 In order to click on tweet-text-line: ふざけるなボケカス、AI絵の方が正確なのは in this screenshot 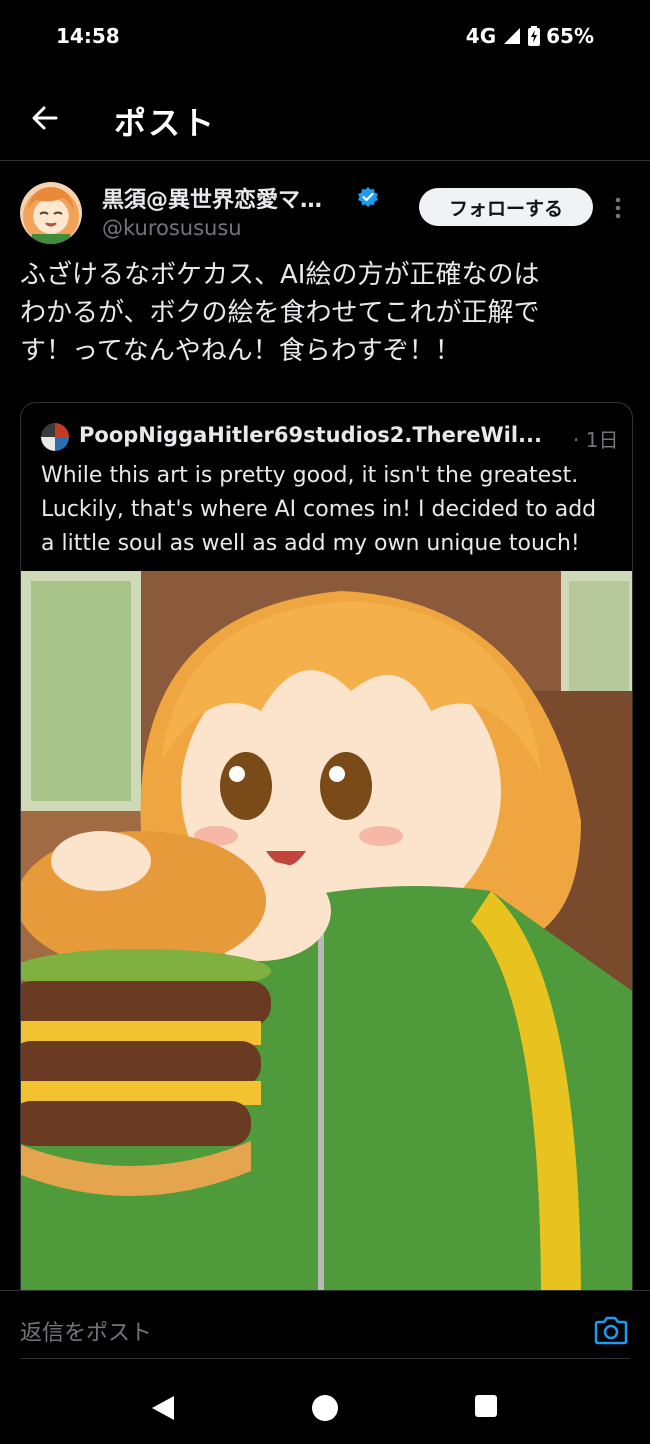, I will do `click(280, 275)`.